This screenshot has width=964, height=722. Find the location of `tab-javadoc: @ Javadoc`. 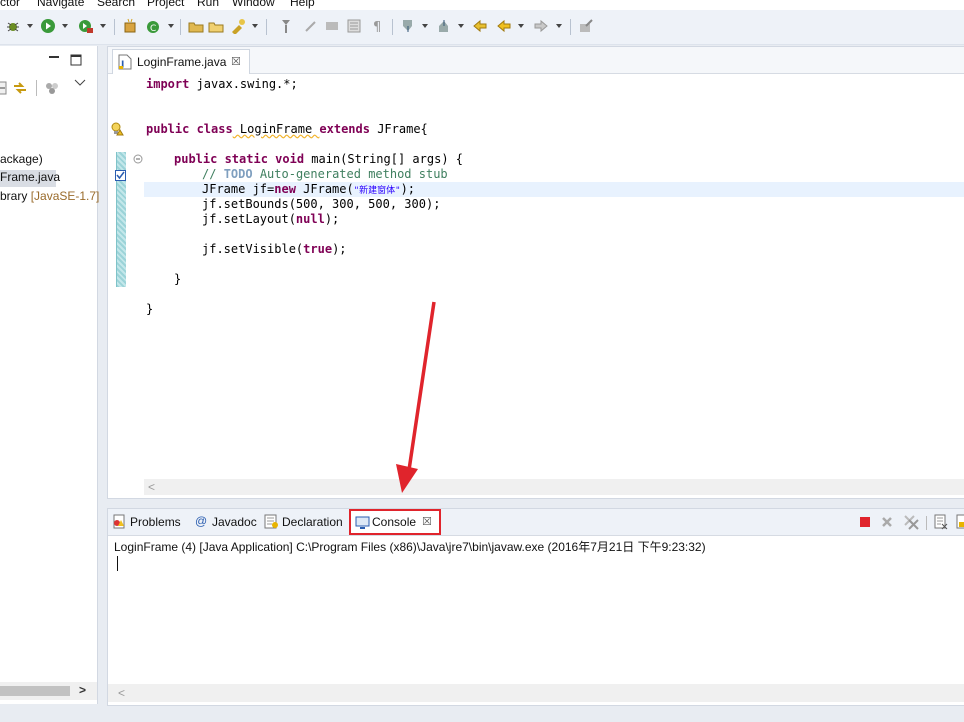

tab-javadoc: @ Javadoc is located at coordinates (227, 522).